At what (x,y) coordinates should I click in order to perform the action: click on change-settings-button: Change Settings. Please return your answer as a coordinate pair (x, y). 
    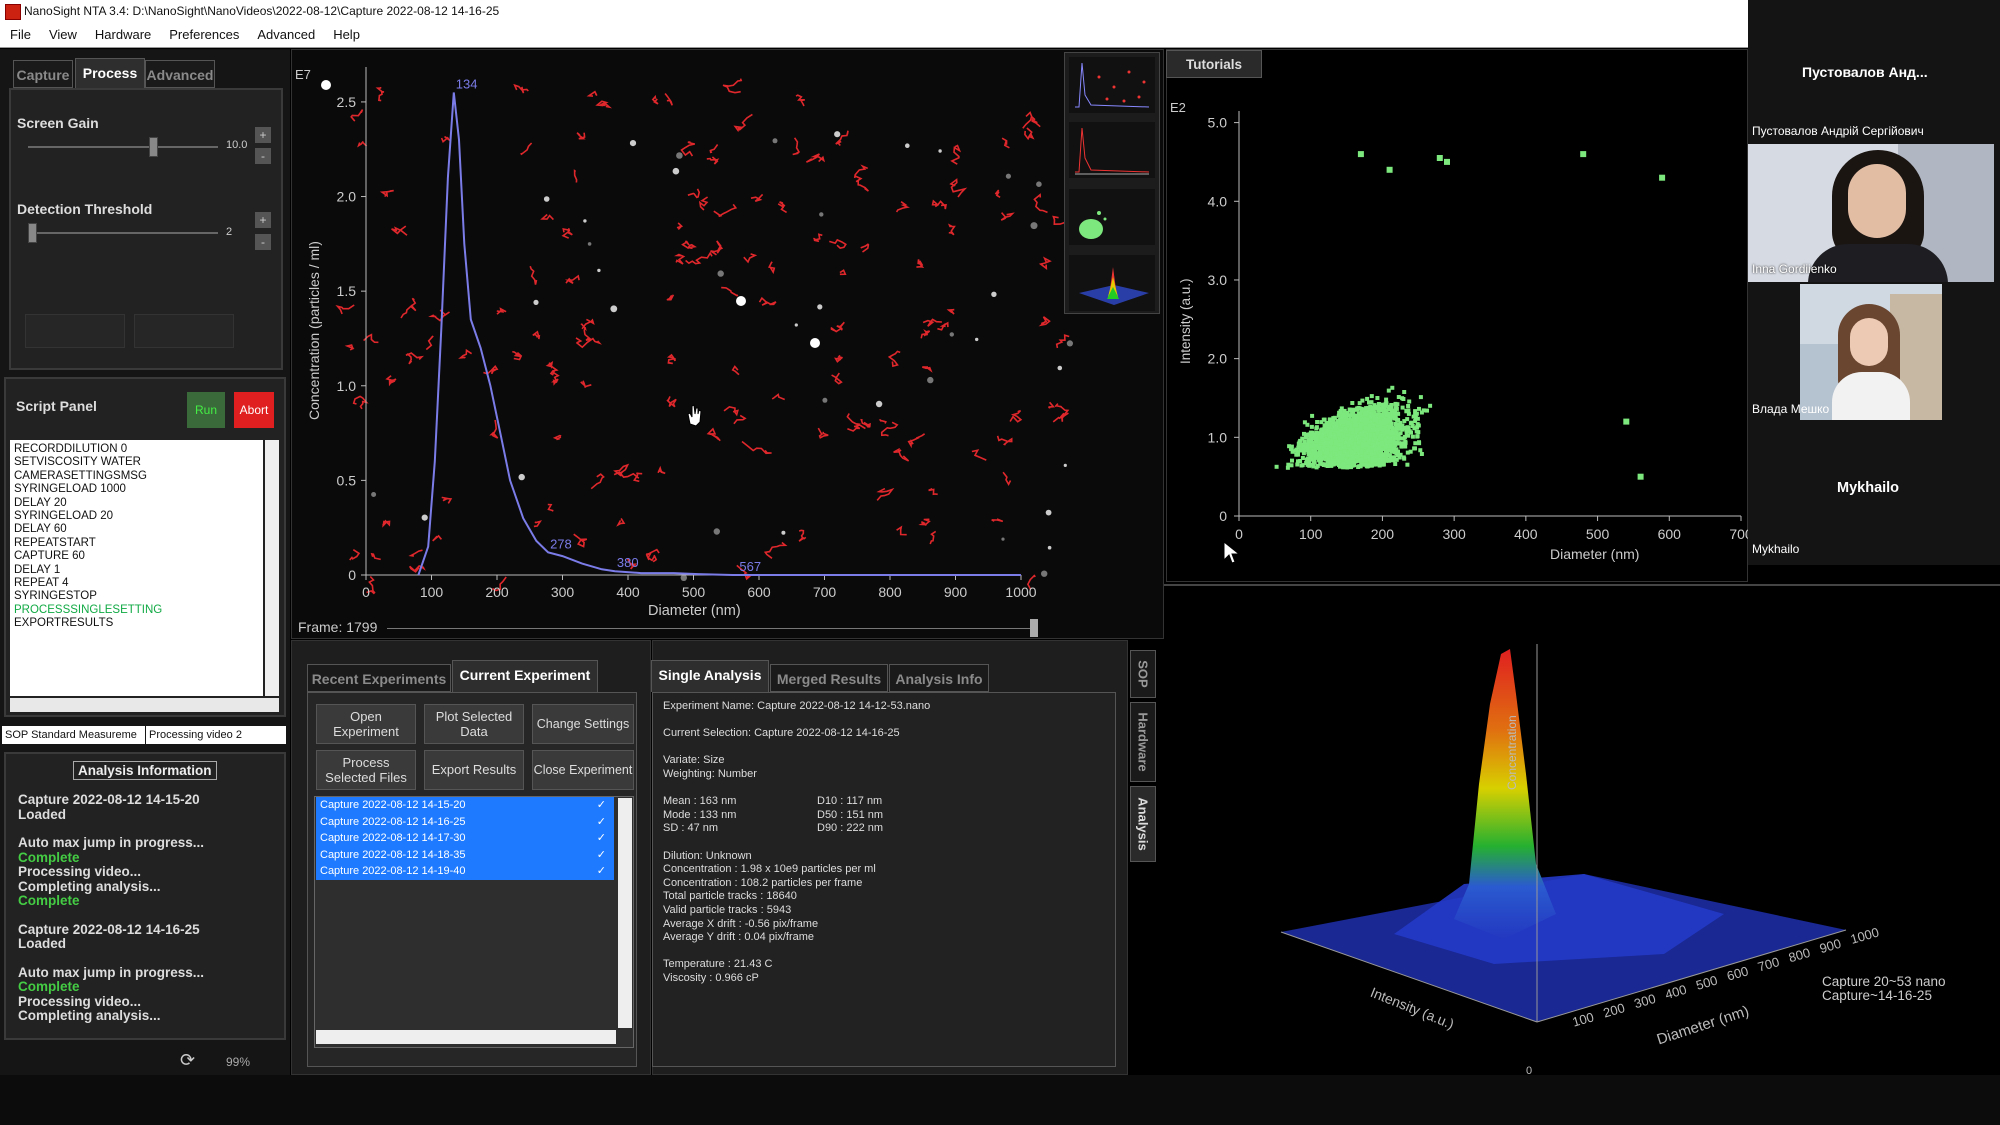
    Looking at the image, I should click on (583, 724).